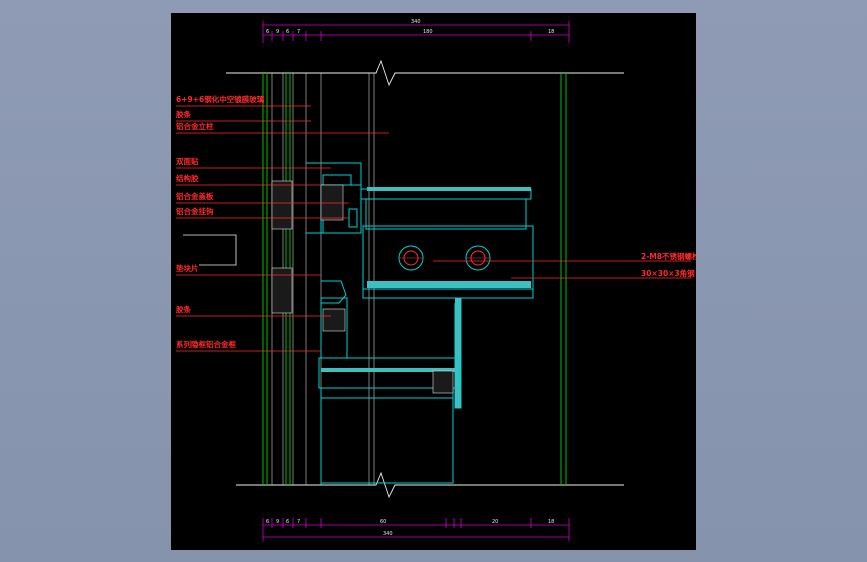 This screenshot has width=867, height=562. Describe the element at coordinates (416, 529) in the screenshot. I see `bottom-dimension-chain` at that location.